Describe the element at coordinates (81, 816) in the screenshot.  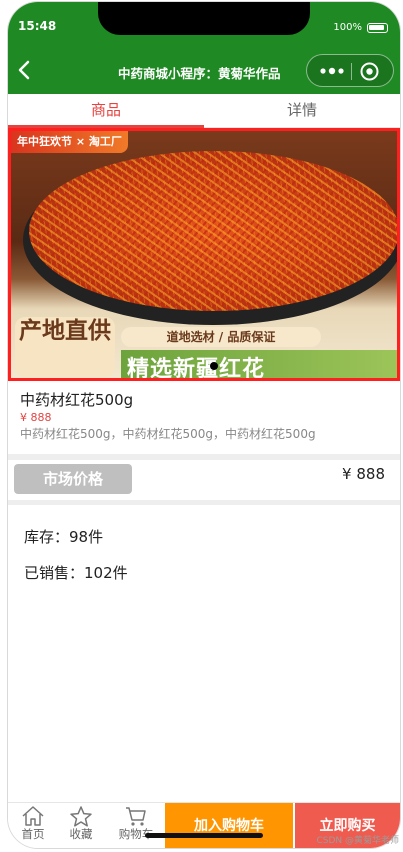
I see `star-icon` at that location.